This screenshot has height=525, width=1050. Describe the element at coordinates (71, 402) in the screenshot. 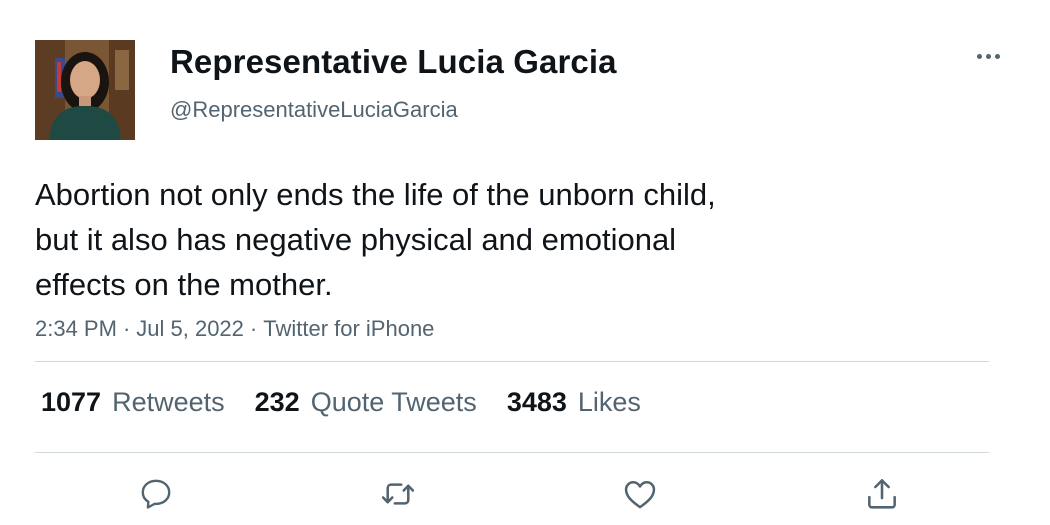

I see `retweets-count: 1077` at that location.